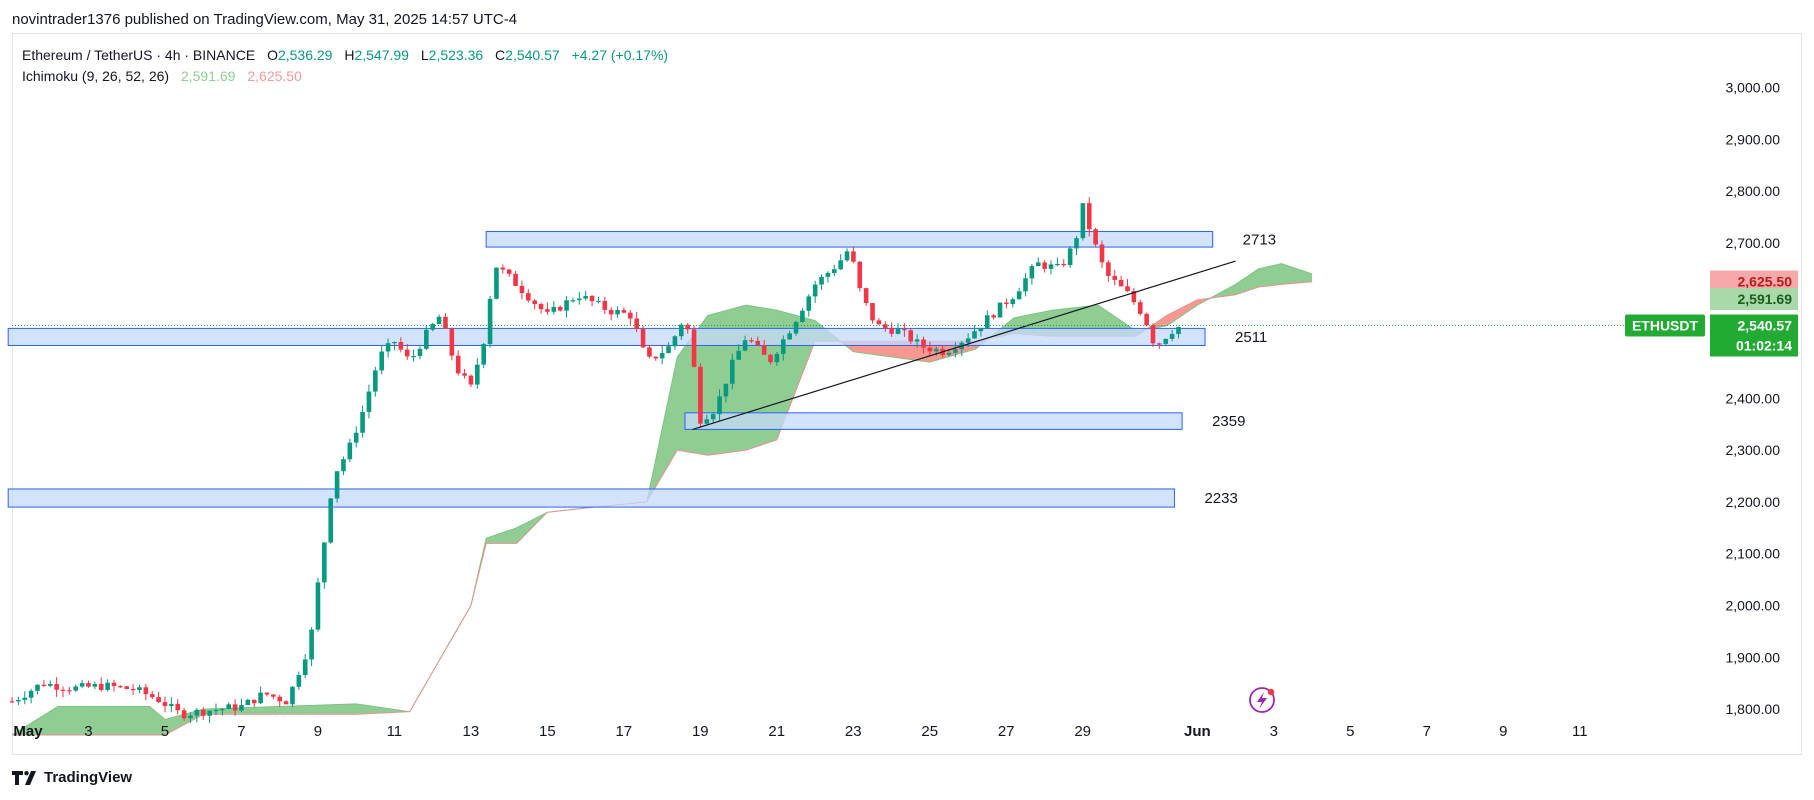 The height and width of the screenshot is (800, 1814). What do you see at coordinates (853, 731) in the screenshot?
I see `x-tick-label: 23` at bounding box center [853, 731].